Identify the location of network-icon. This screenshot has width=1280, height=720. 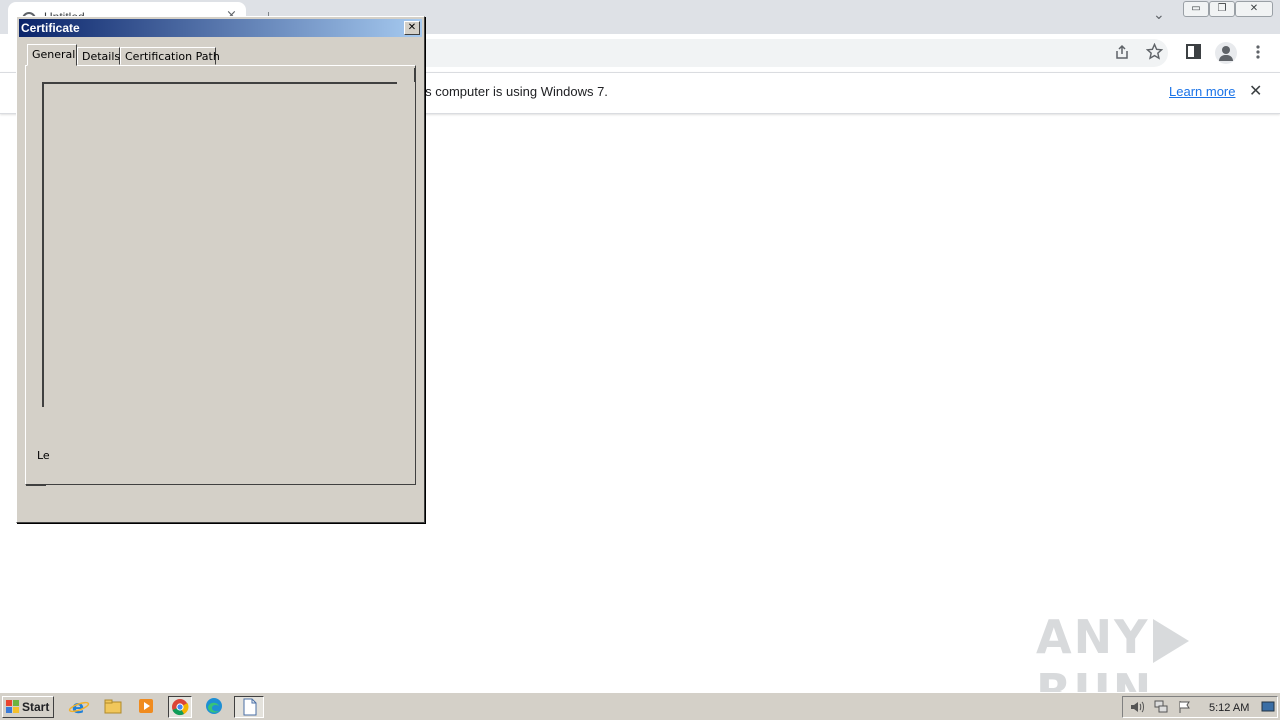
(1161, 707).